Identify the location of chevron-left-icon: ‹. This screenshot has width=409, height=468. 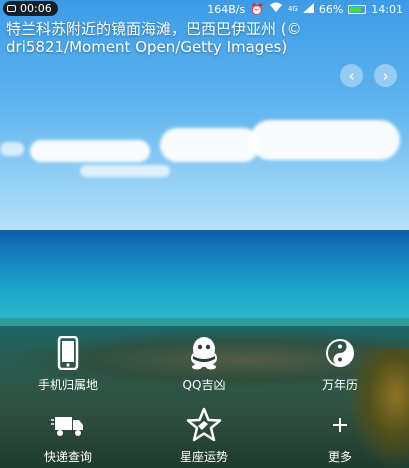
(351, 75).